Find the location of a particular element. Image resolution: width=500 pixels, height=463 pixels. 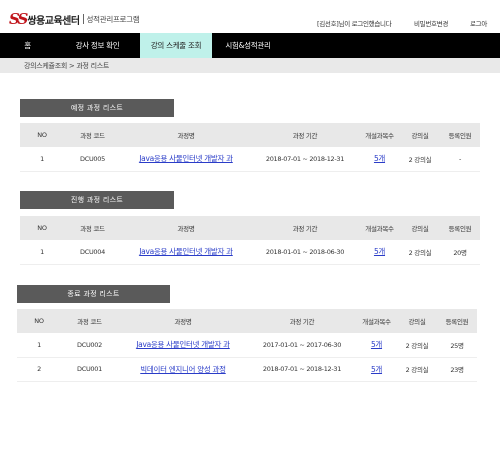

cell-period: 2018-01-01 ~ 2018-06-30 is located at coordinates (305, 252).